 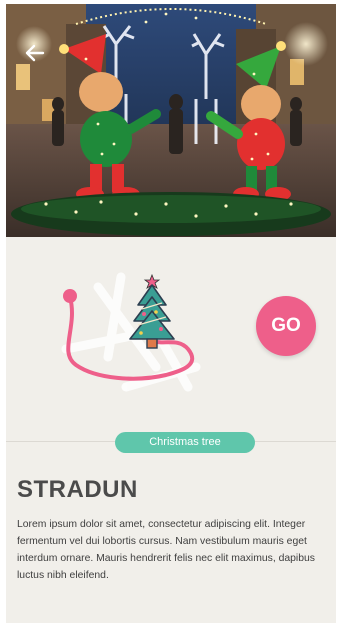 I want to click on back-button, so click(x=35, y=53).